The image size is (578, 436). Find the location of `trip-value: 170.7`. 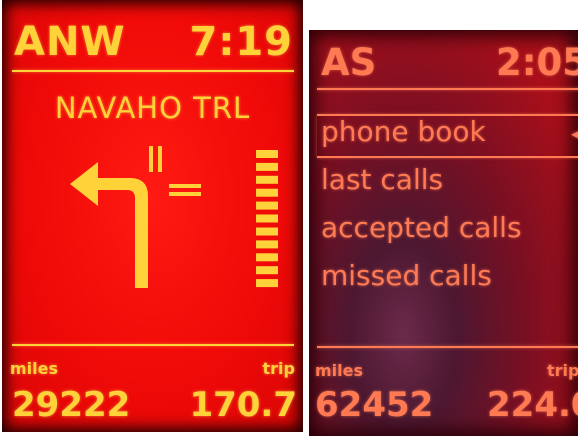

trip-value: 170.7 is located at coordinates (243, 405).